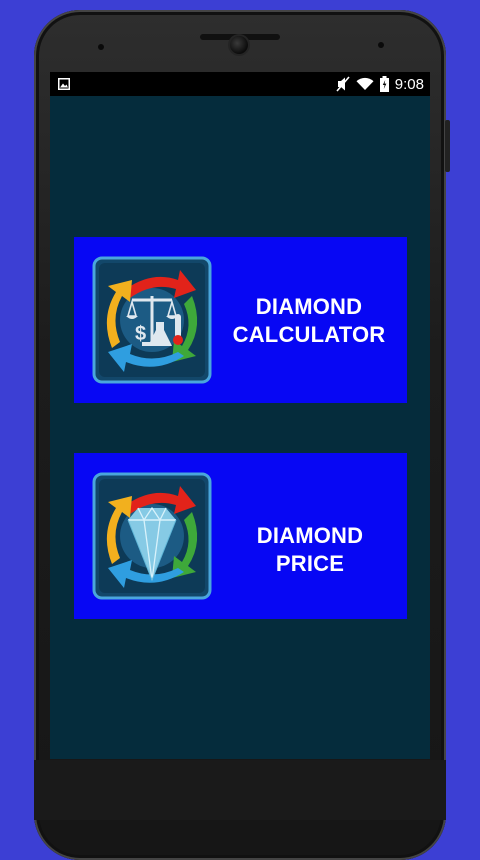 The height and width of the screenshot is (860, 480). I want to click on calculator-tools-icon: $, so click(152, 320).